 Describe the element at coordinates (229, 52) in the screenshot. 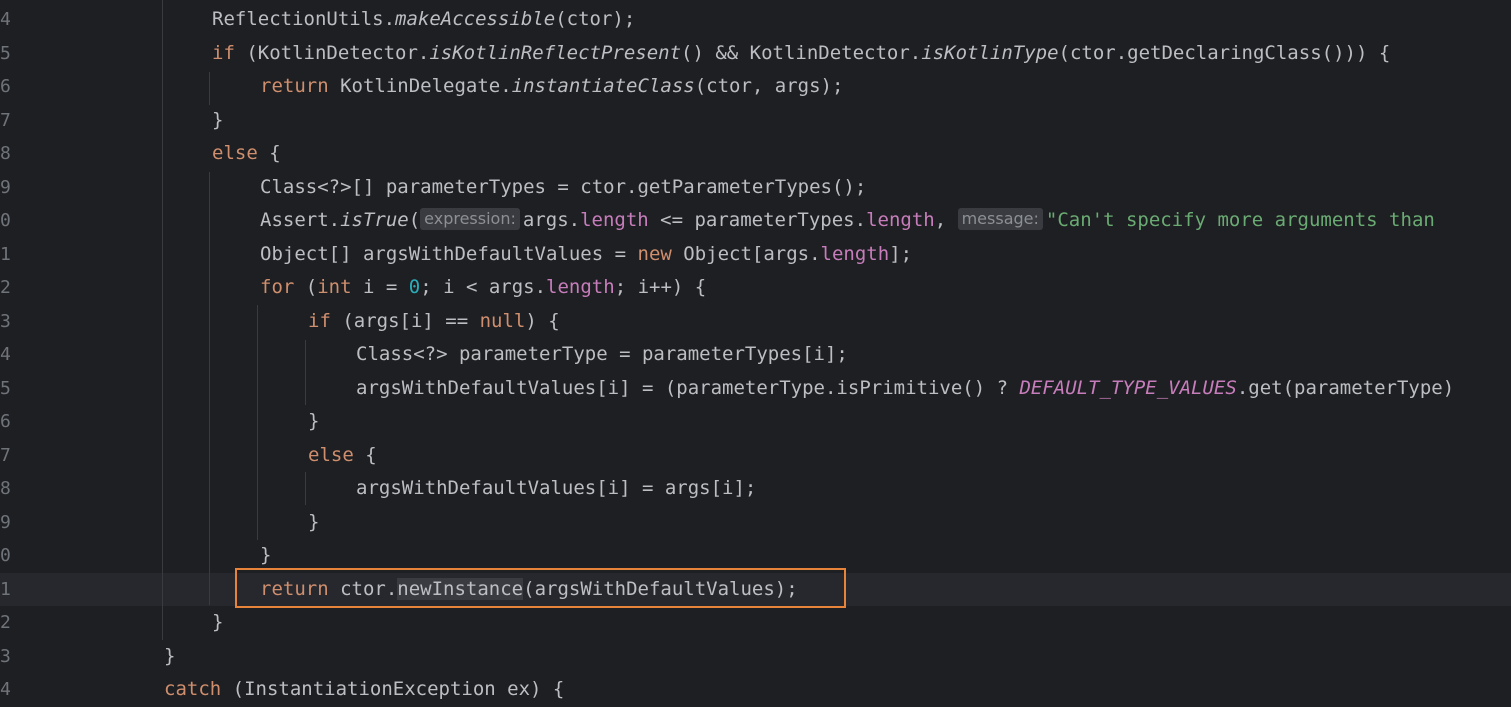

I see `code-token: if` at that location.